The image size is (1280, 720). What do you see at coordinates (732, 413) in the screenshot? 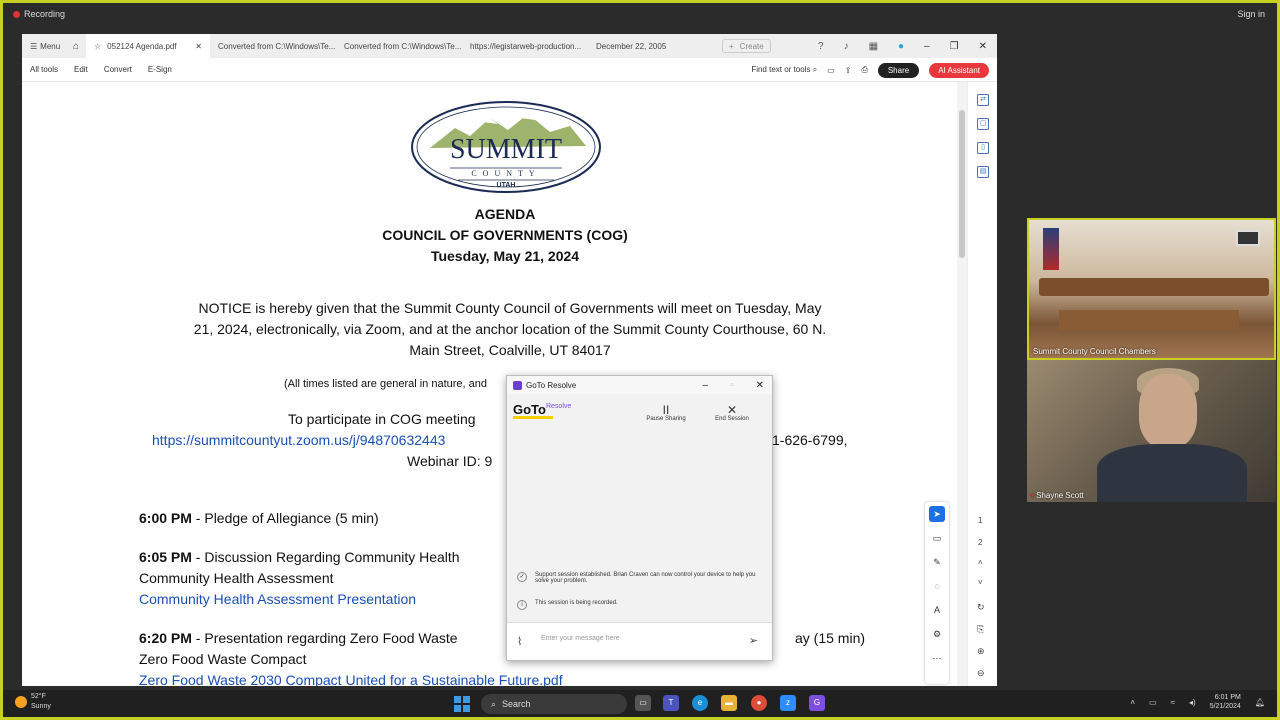
I see `end-session-button: ✕ End Session` at bounding box center [732, 413].